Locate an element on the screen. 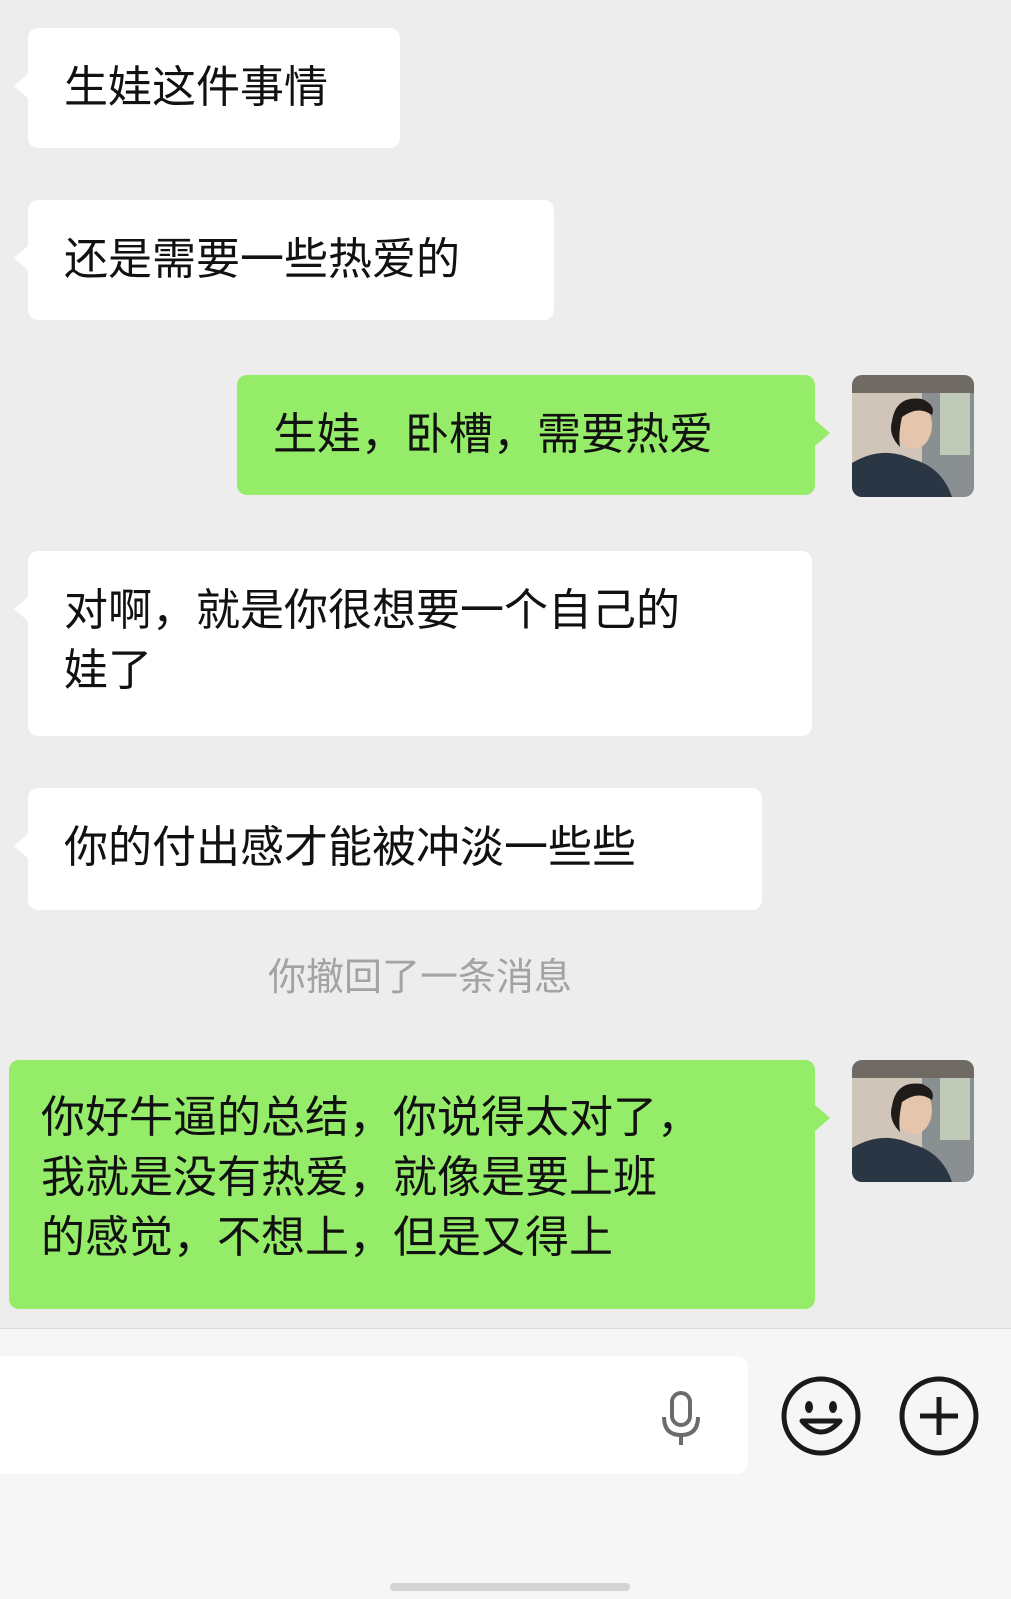 This screenshot has height=1599, width=1011. voice-icon is located at coordinates (681, 1419).